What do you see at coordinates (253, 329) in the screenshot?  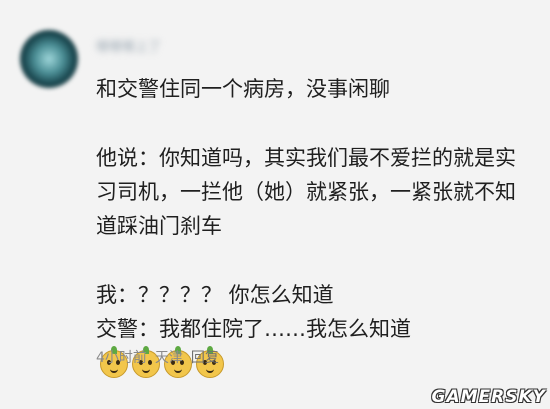 I see `comment-line-text: 交警：我都住院了……我怎么知道` at bounding box center [253, 329].